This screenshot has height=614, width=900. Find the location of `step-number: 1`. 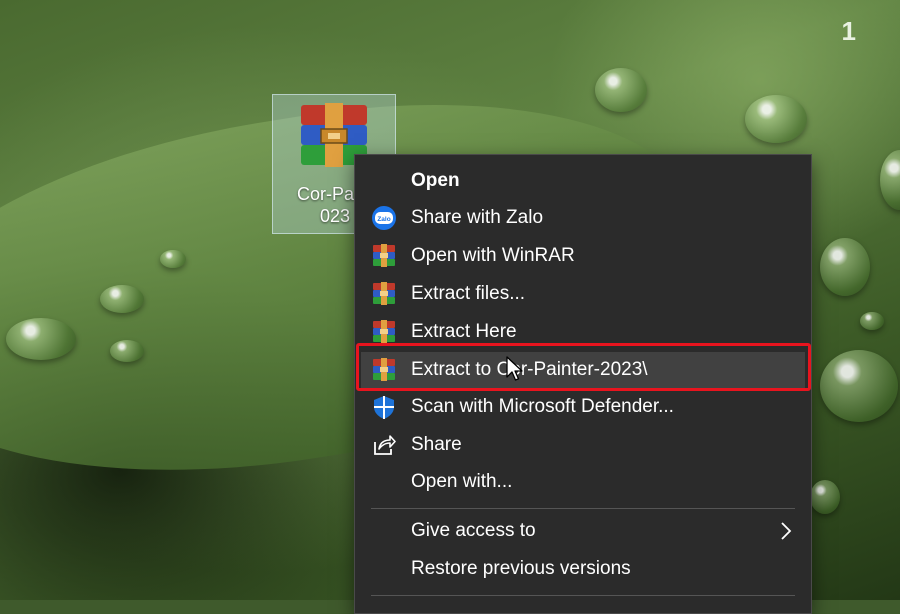

step-number: 1 is located at coordinates (848, 31).